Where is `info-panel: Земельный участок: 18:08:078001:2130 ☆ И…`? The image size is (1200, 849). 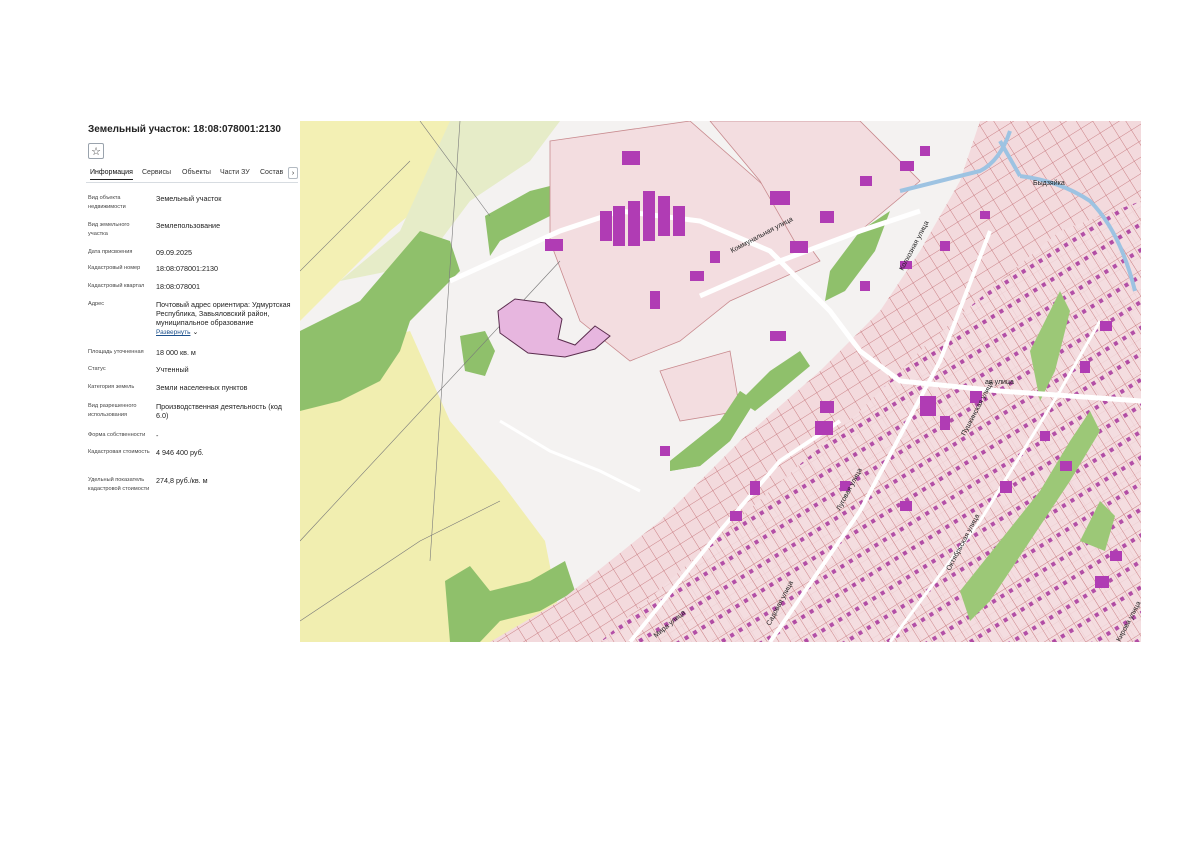 info-panel: Земельный участок: 18:08:078001:2130 ☆ И… is located at coordinates (192, 318).